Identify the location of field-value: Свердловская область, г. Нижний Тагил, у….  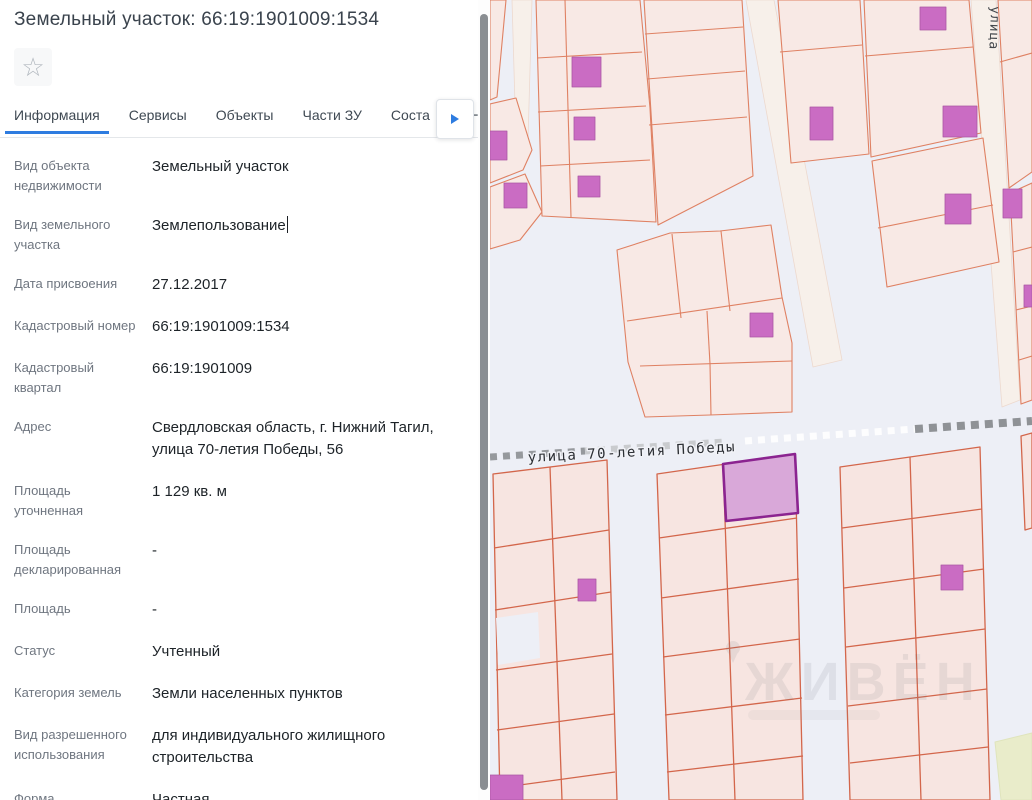
(293, 439).